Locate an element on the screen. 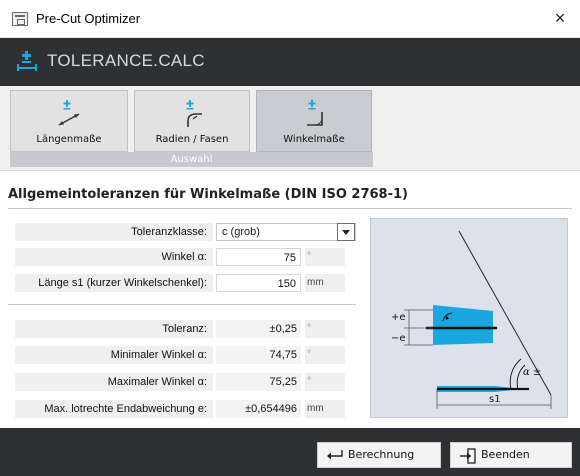 The height and width of the screenshot is (476, 580). radius-chamfer-icon is located at coordinates (194, 113).